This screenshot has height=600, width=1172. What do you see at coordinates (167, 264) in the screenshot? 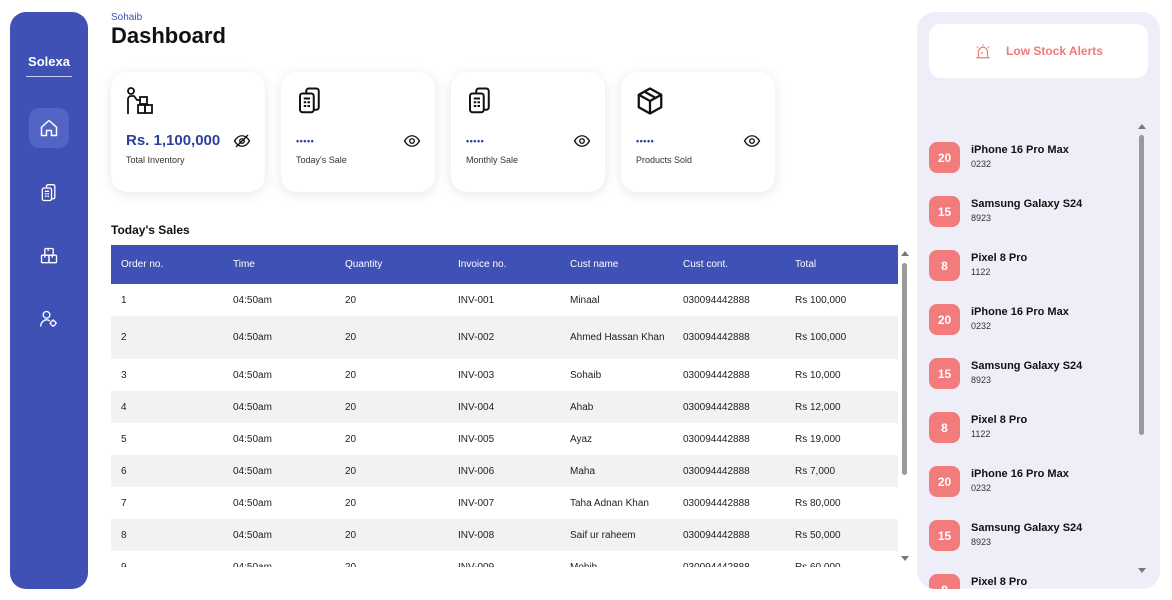
I see `column-header: Order no.` at bounding box center [167, 264].